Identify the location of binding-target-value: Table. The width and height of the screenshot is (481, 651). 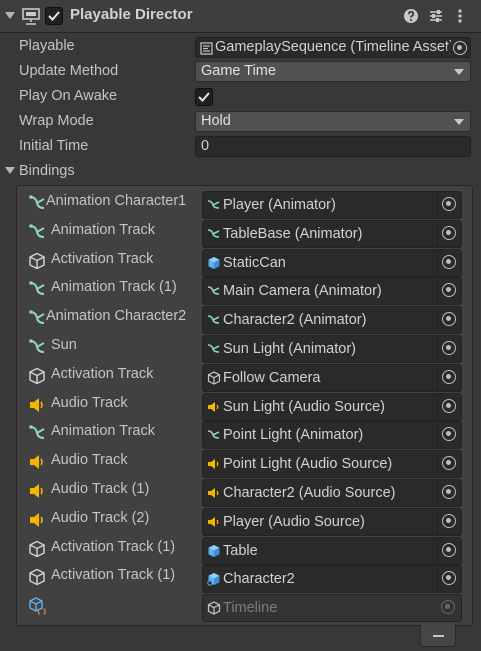
(240, 550).